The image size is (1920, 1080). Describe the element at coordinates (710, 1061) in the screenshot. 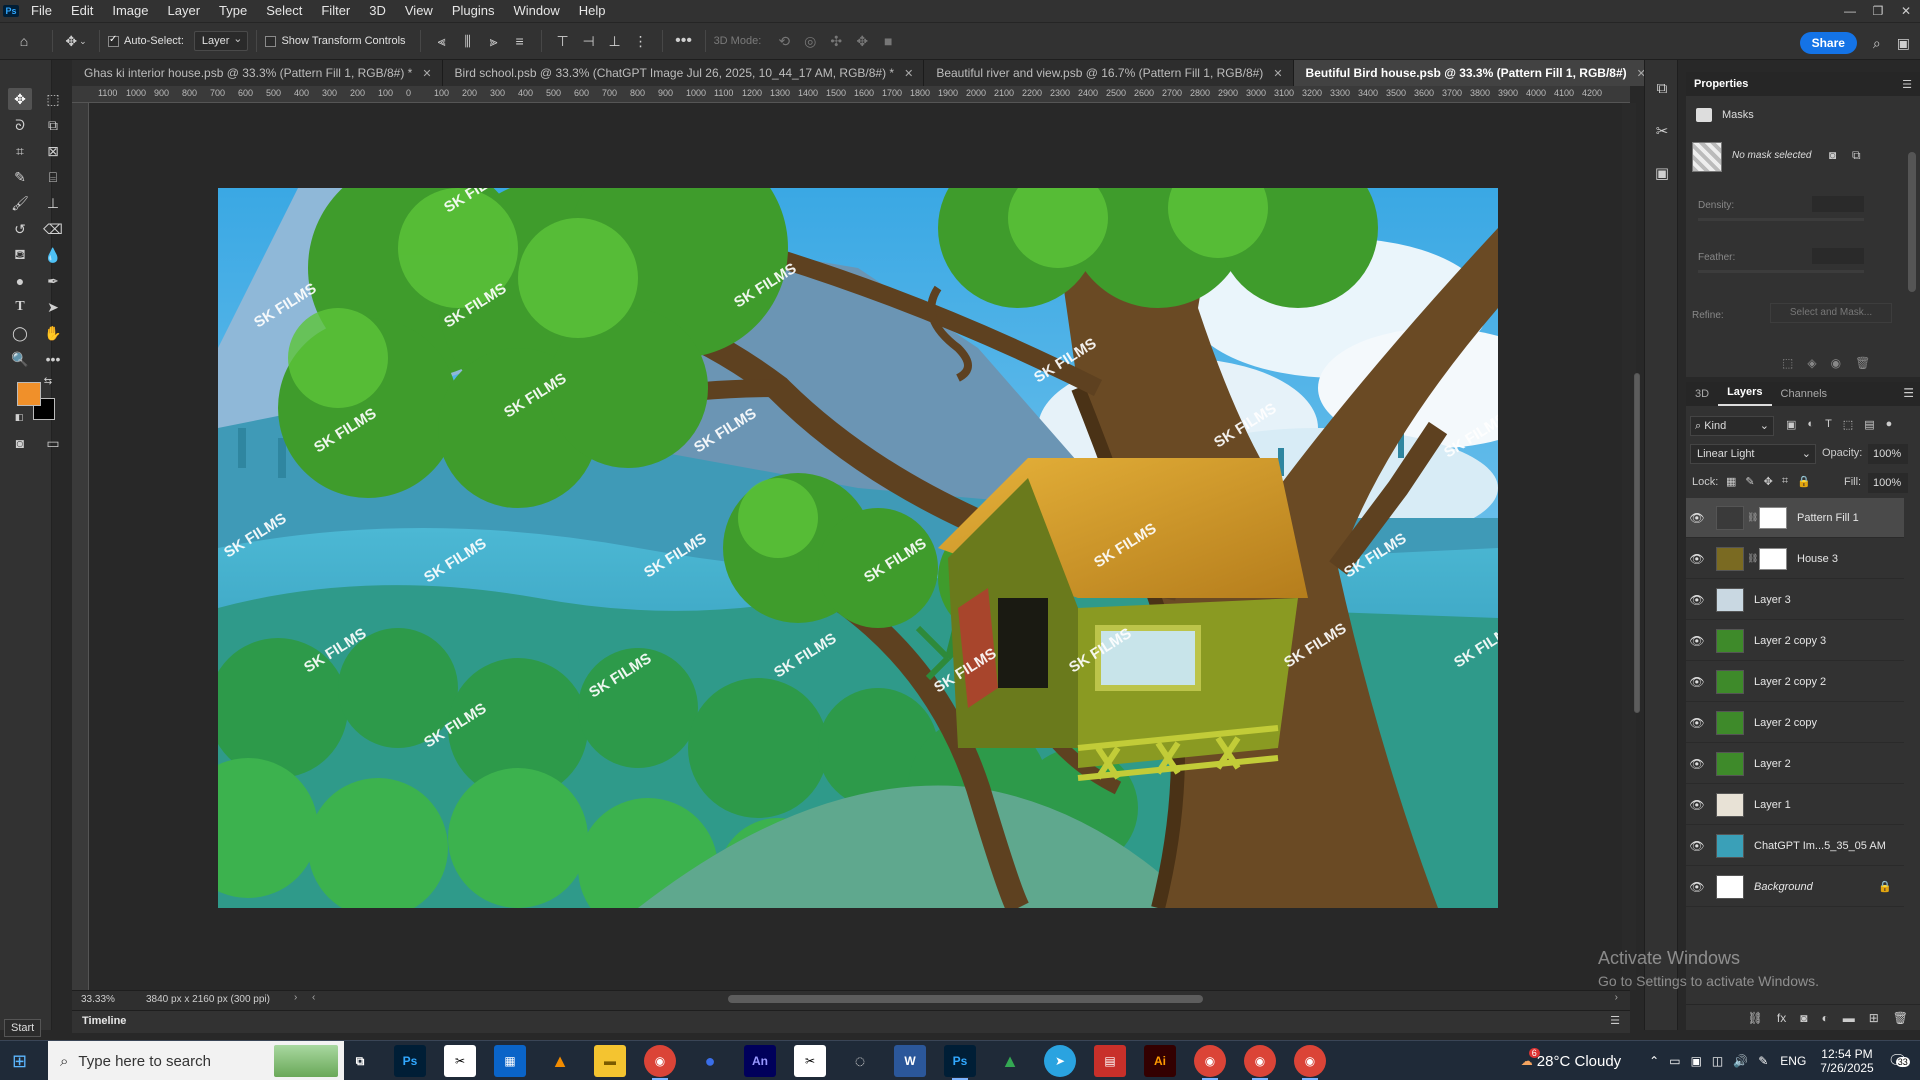

I see `firefox-icon: ●` at that location.